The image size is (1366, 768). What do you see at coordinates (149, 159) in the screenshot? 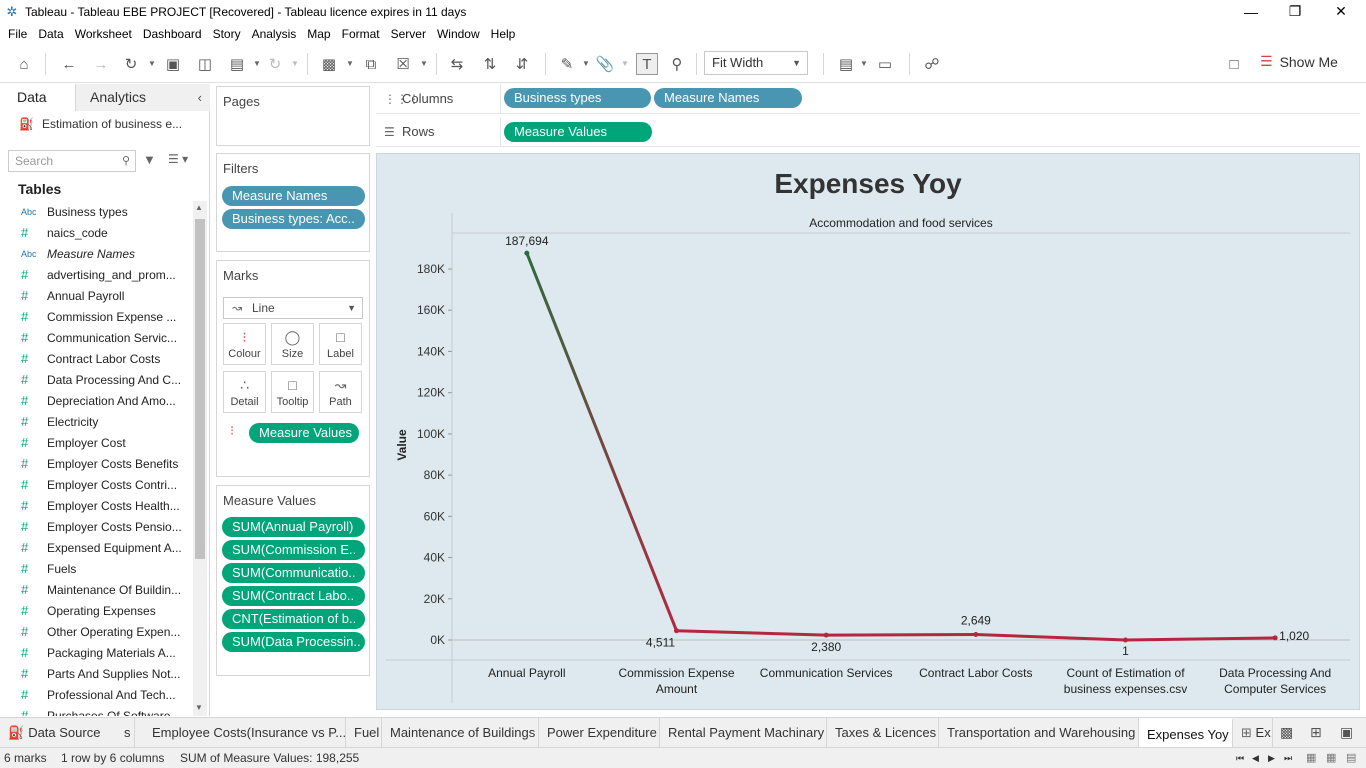
I see `filter-icon: ▼` at bounding box center [149, 159].